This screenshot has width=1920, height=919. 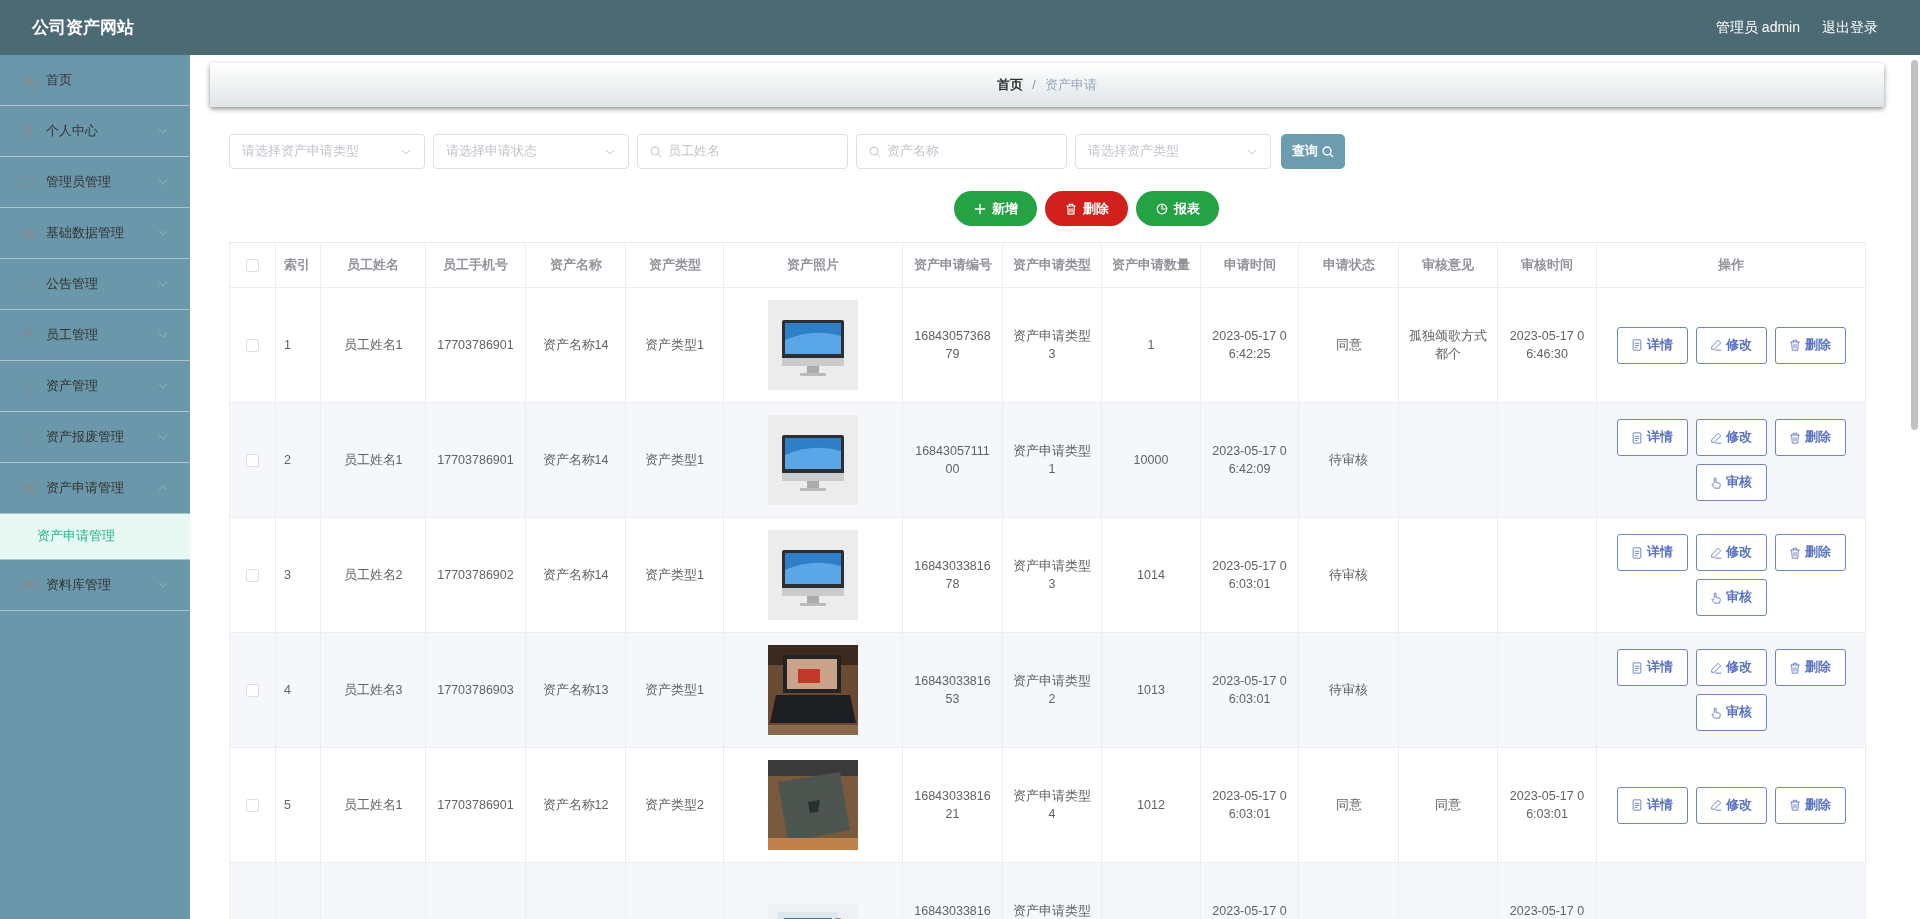 What do you see at coordinates (575, 264) in the screenshot?
I see `column-header: 资产名称` at bounding box center [575, 264].